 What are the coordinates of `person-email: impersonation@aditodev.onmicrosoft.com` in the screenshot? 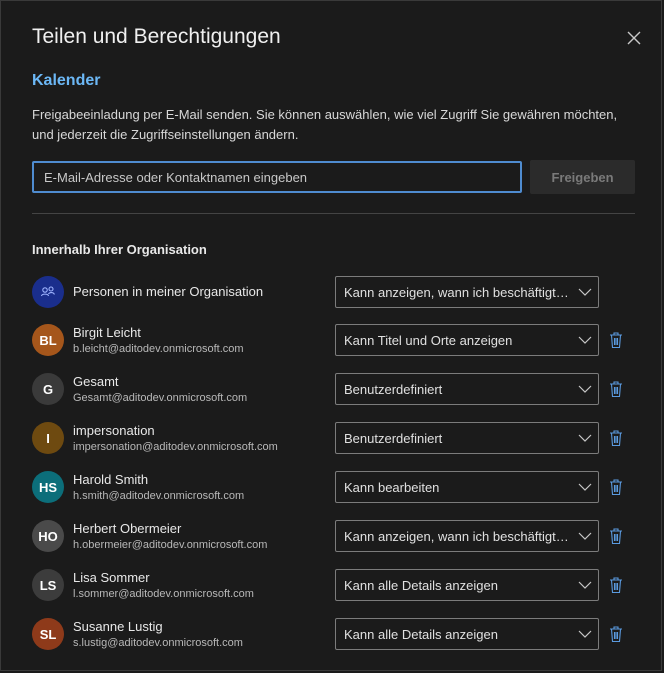 It's located at (175, 447).